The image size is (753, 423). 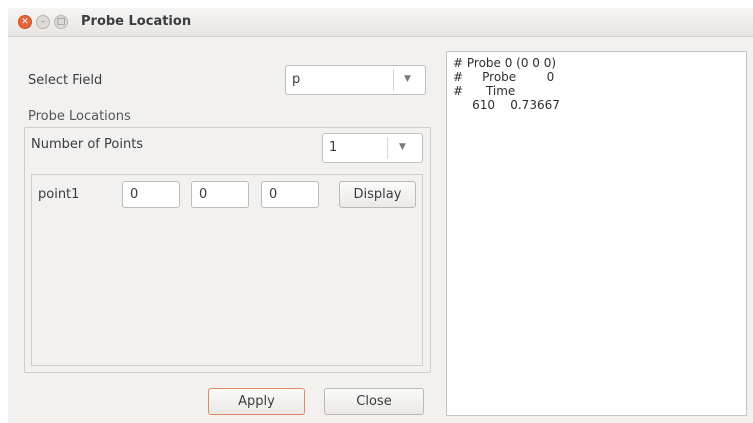 I want to click on number-of-points-value: 1, so click(x=333, y=147).